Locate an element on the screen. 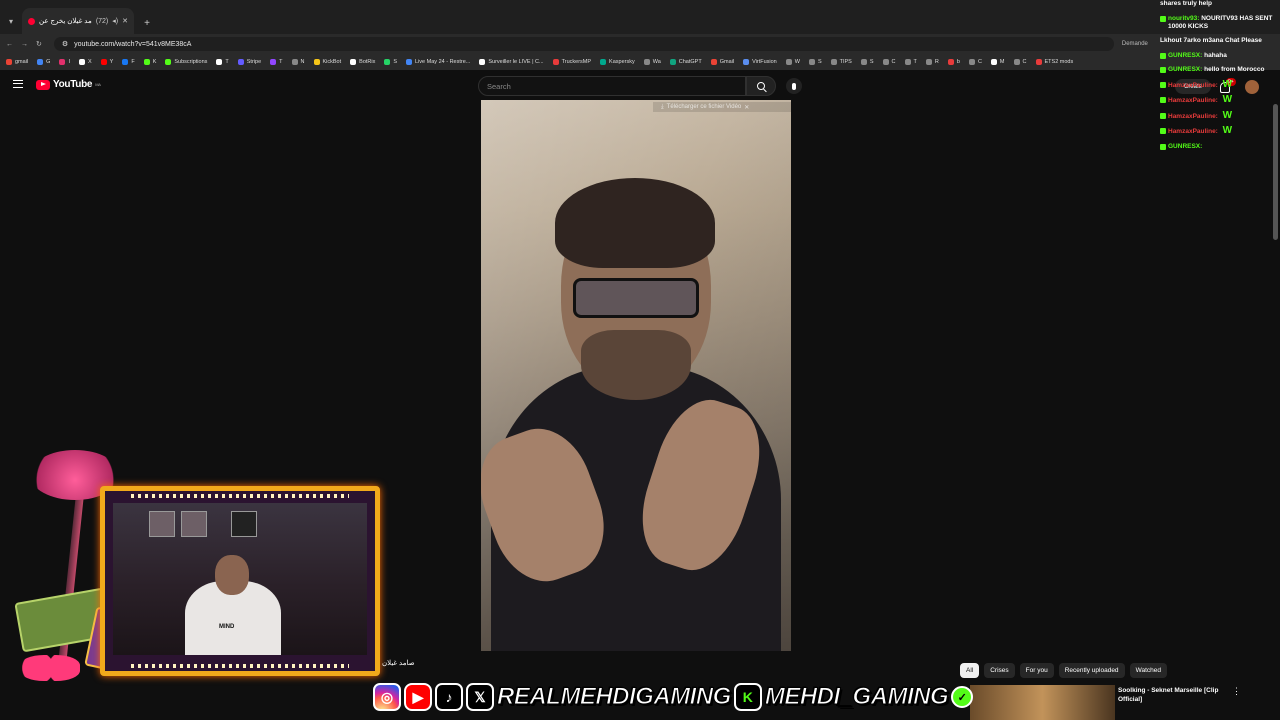 This screenshot has height=720, width=1280. marquee-bulbs-bottom is located at coordinates (240, 666).